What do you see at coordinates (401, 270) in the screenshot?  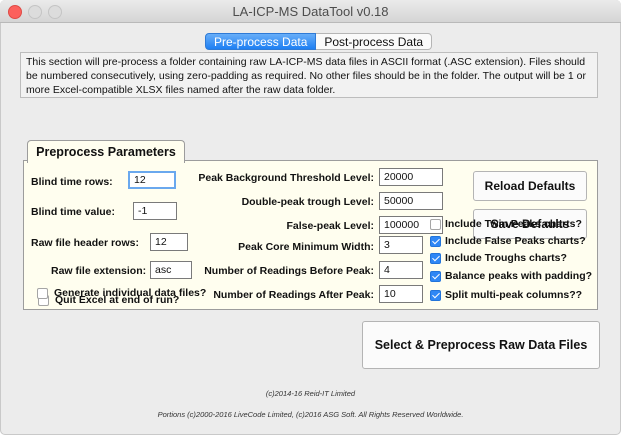 I see `readings-before-peak-field` at bounding box center [401, 270].